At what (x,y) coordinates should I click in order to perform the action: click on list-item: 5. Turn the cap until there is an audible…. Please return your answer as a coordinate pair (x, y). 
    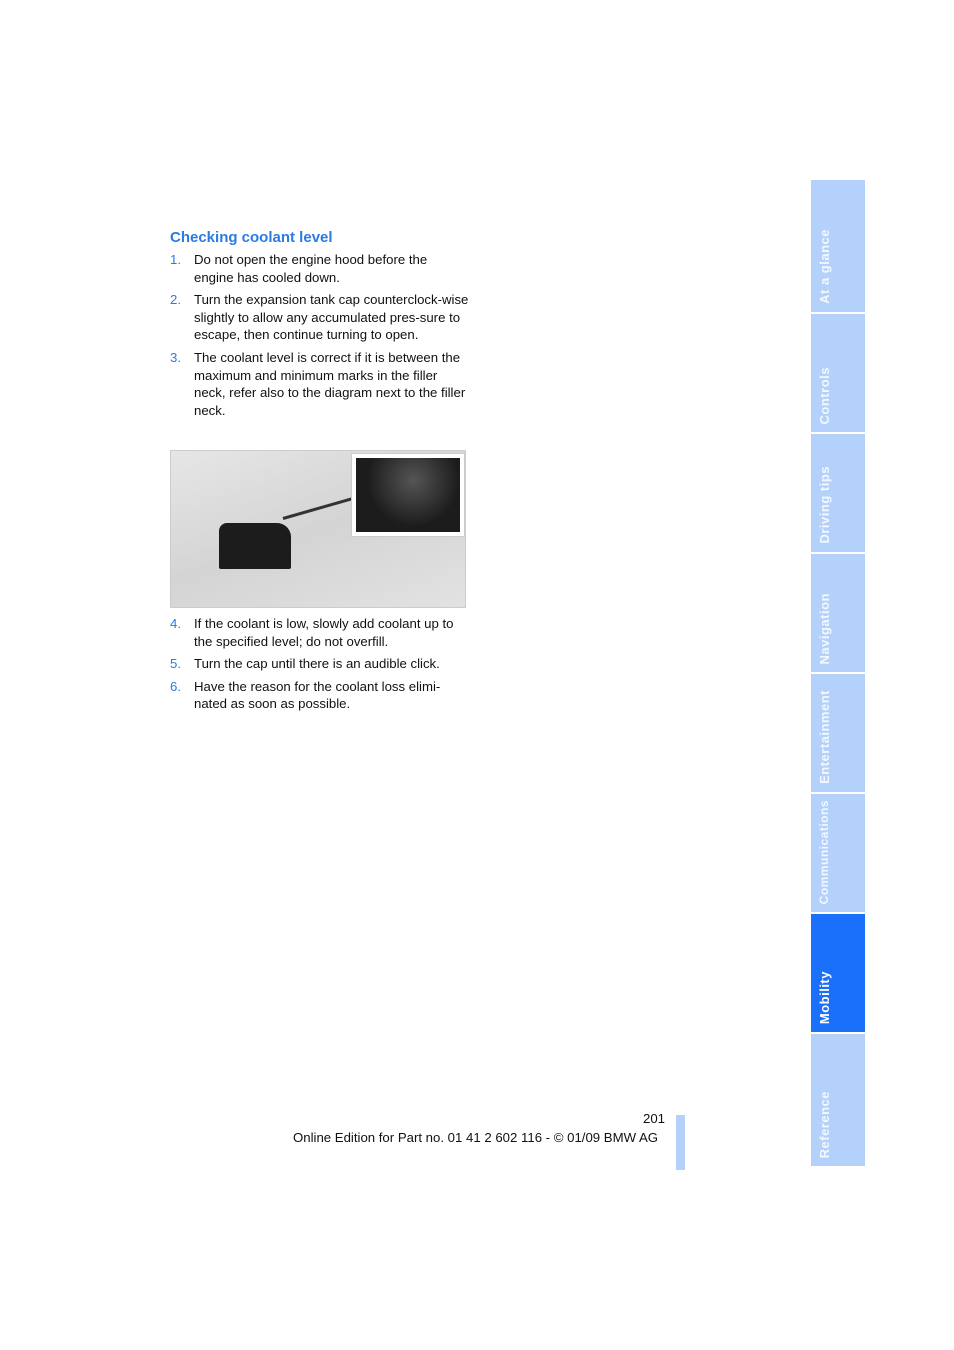
    Looking at the image, I should click on (305, 664).